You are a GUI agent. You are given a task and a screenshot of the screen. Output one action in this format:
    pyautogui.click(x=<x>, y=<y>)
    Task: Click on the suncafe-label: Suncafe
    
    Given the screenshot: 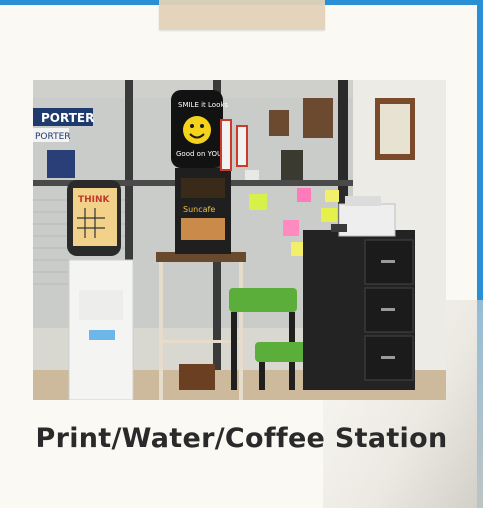 What is the action you would take?
    pyautogui.click(x=199, y=209)
    